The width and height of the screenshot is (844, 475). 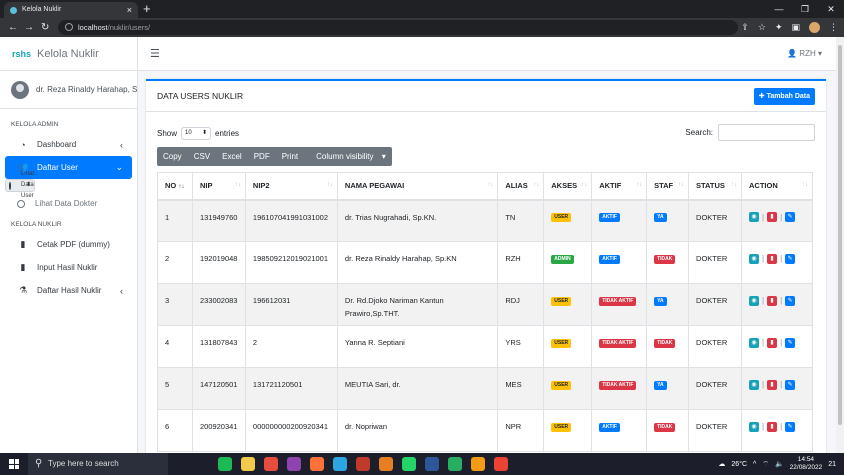 What do you see at coordinates (13, 27) in the screenshot?
I see `back-arrow-icon: ←` at bounding box center [13, 27].